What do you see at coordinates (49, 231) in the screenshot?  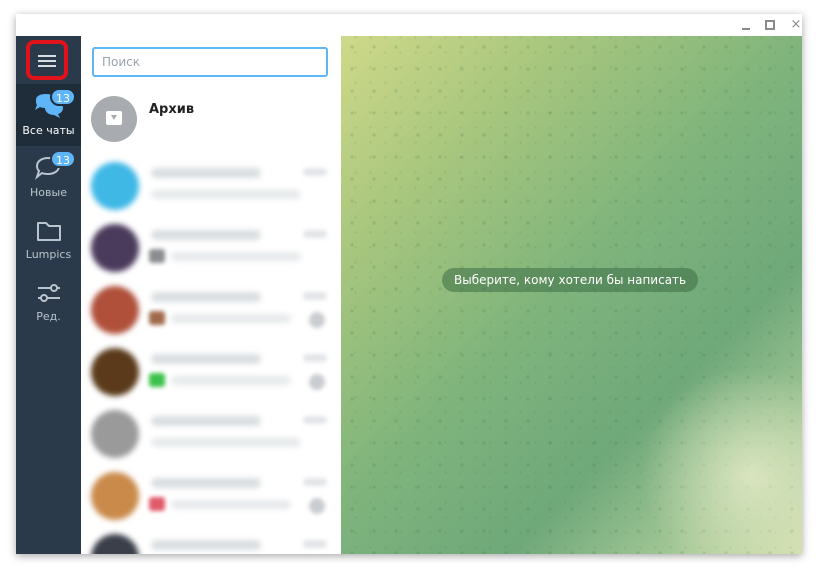 I see `folder-icon` at bounding box center [49, 231].